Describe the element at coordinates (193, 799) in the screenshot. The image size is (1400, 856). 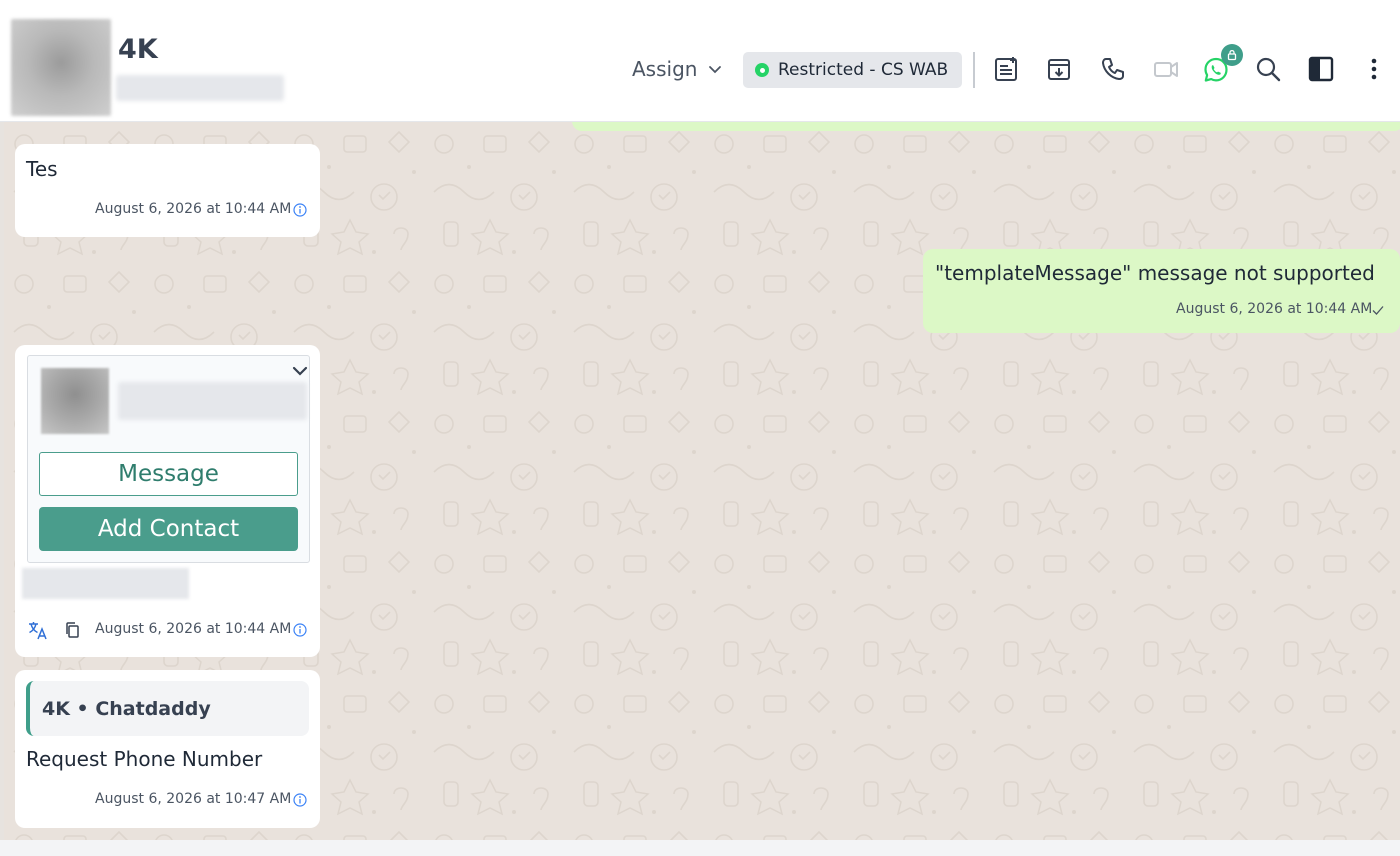
I see `message-timestamp: August 6, 2026 at 10:47 AM` at that location.